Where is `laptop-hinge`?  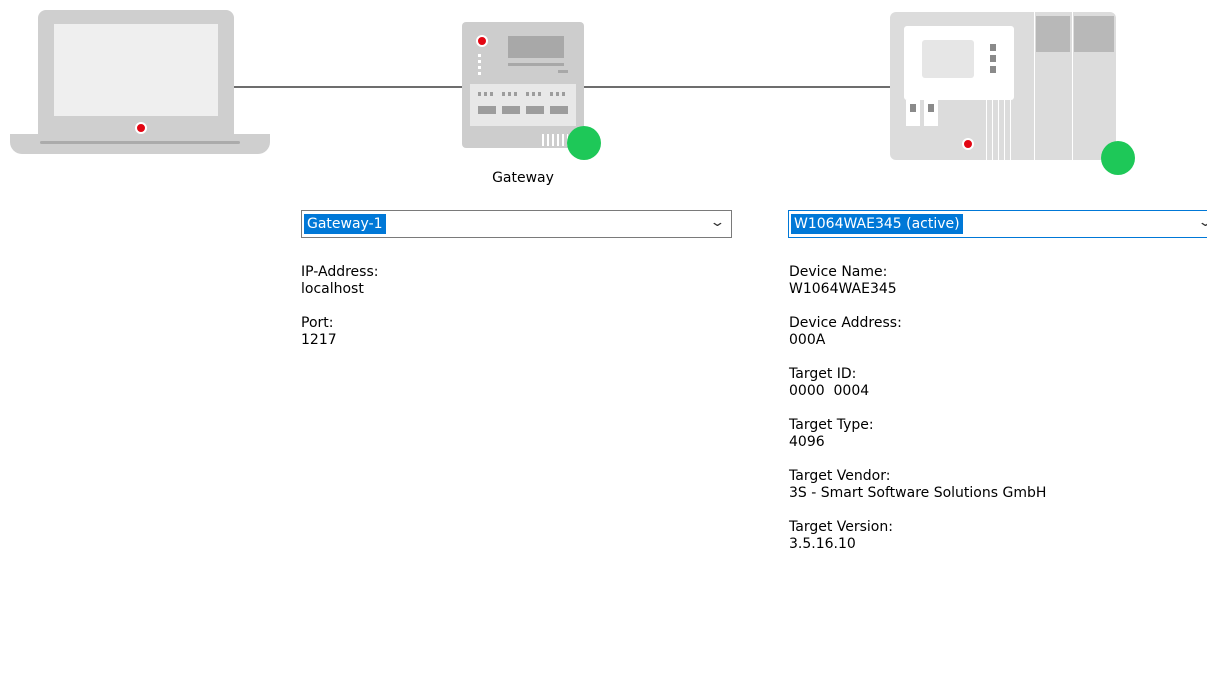 laptop-hinge is located at coordinates (140, 142).